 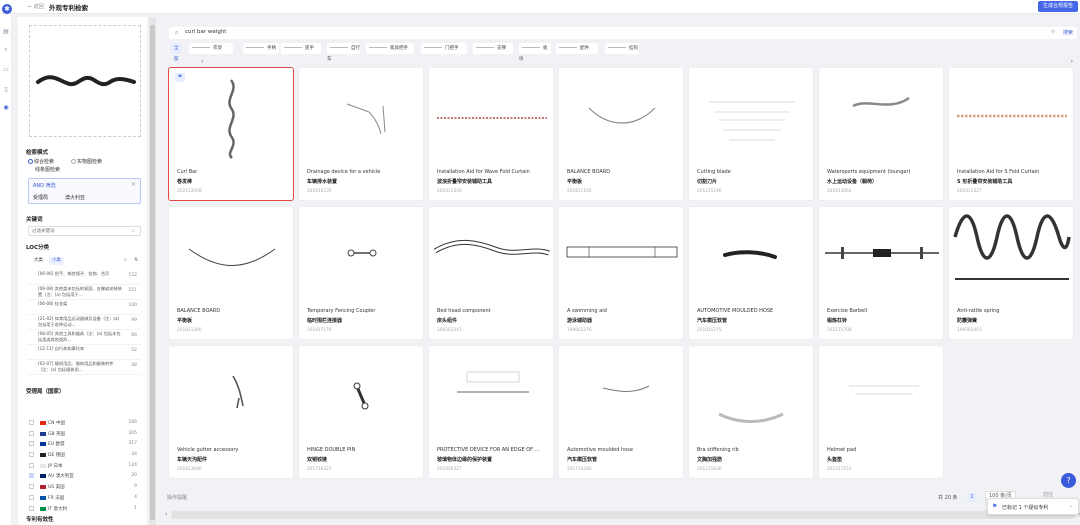 I want to click on design-drawing, so click(x=491, y=247).